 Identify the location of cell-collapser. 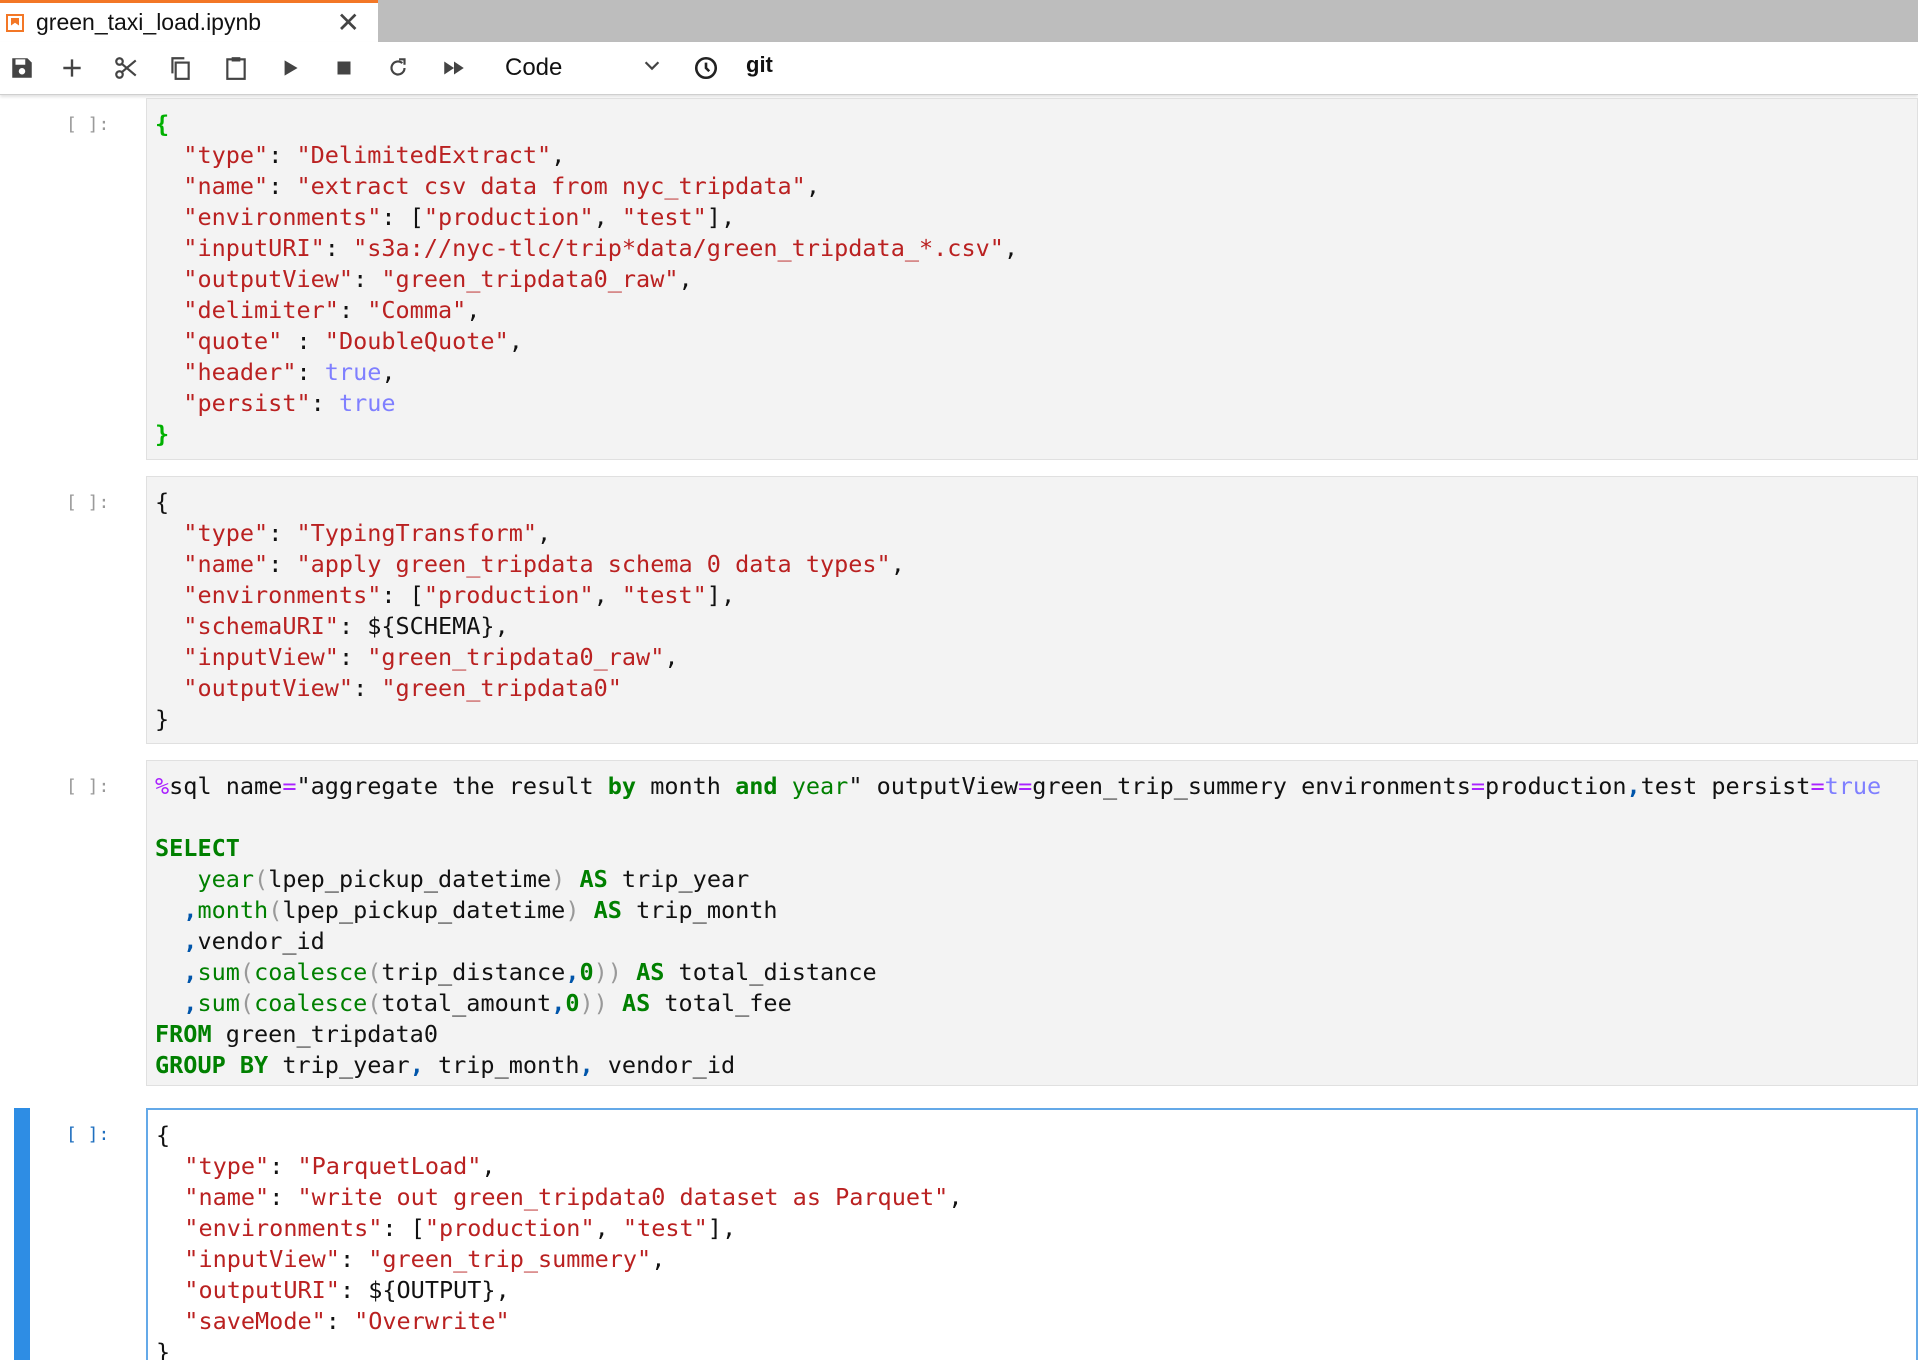
(22, 1234).